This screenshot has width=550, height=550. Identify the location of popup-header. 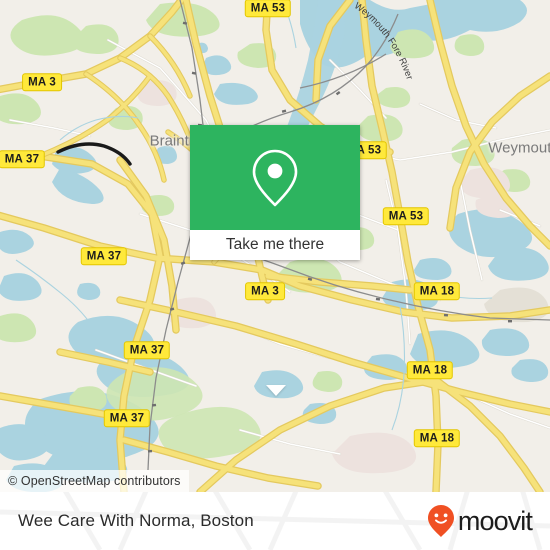
(275, 177).